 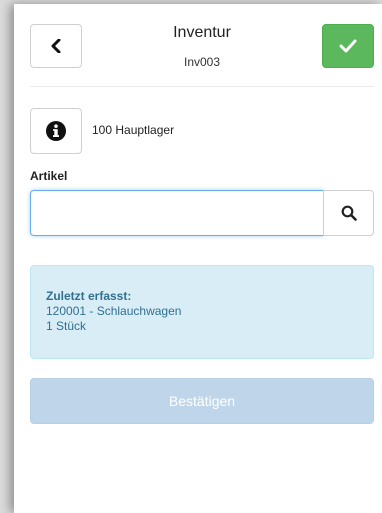 What do you see at coordinates (133, 130) in the screenshot?
I see `location-label: 100 Hauptlager` at bounding box center [133, 130].